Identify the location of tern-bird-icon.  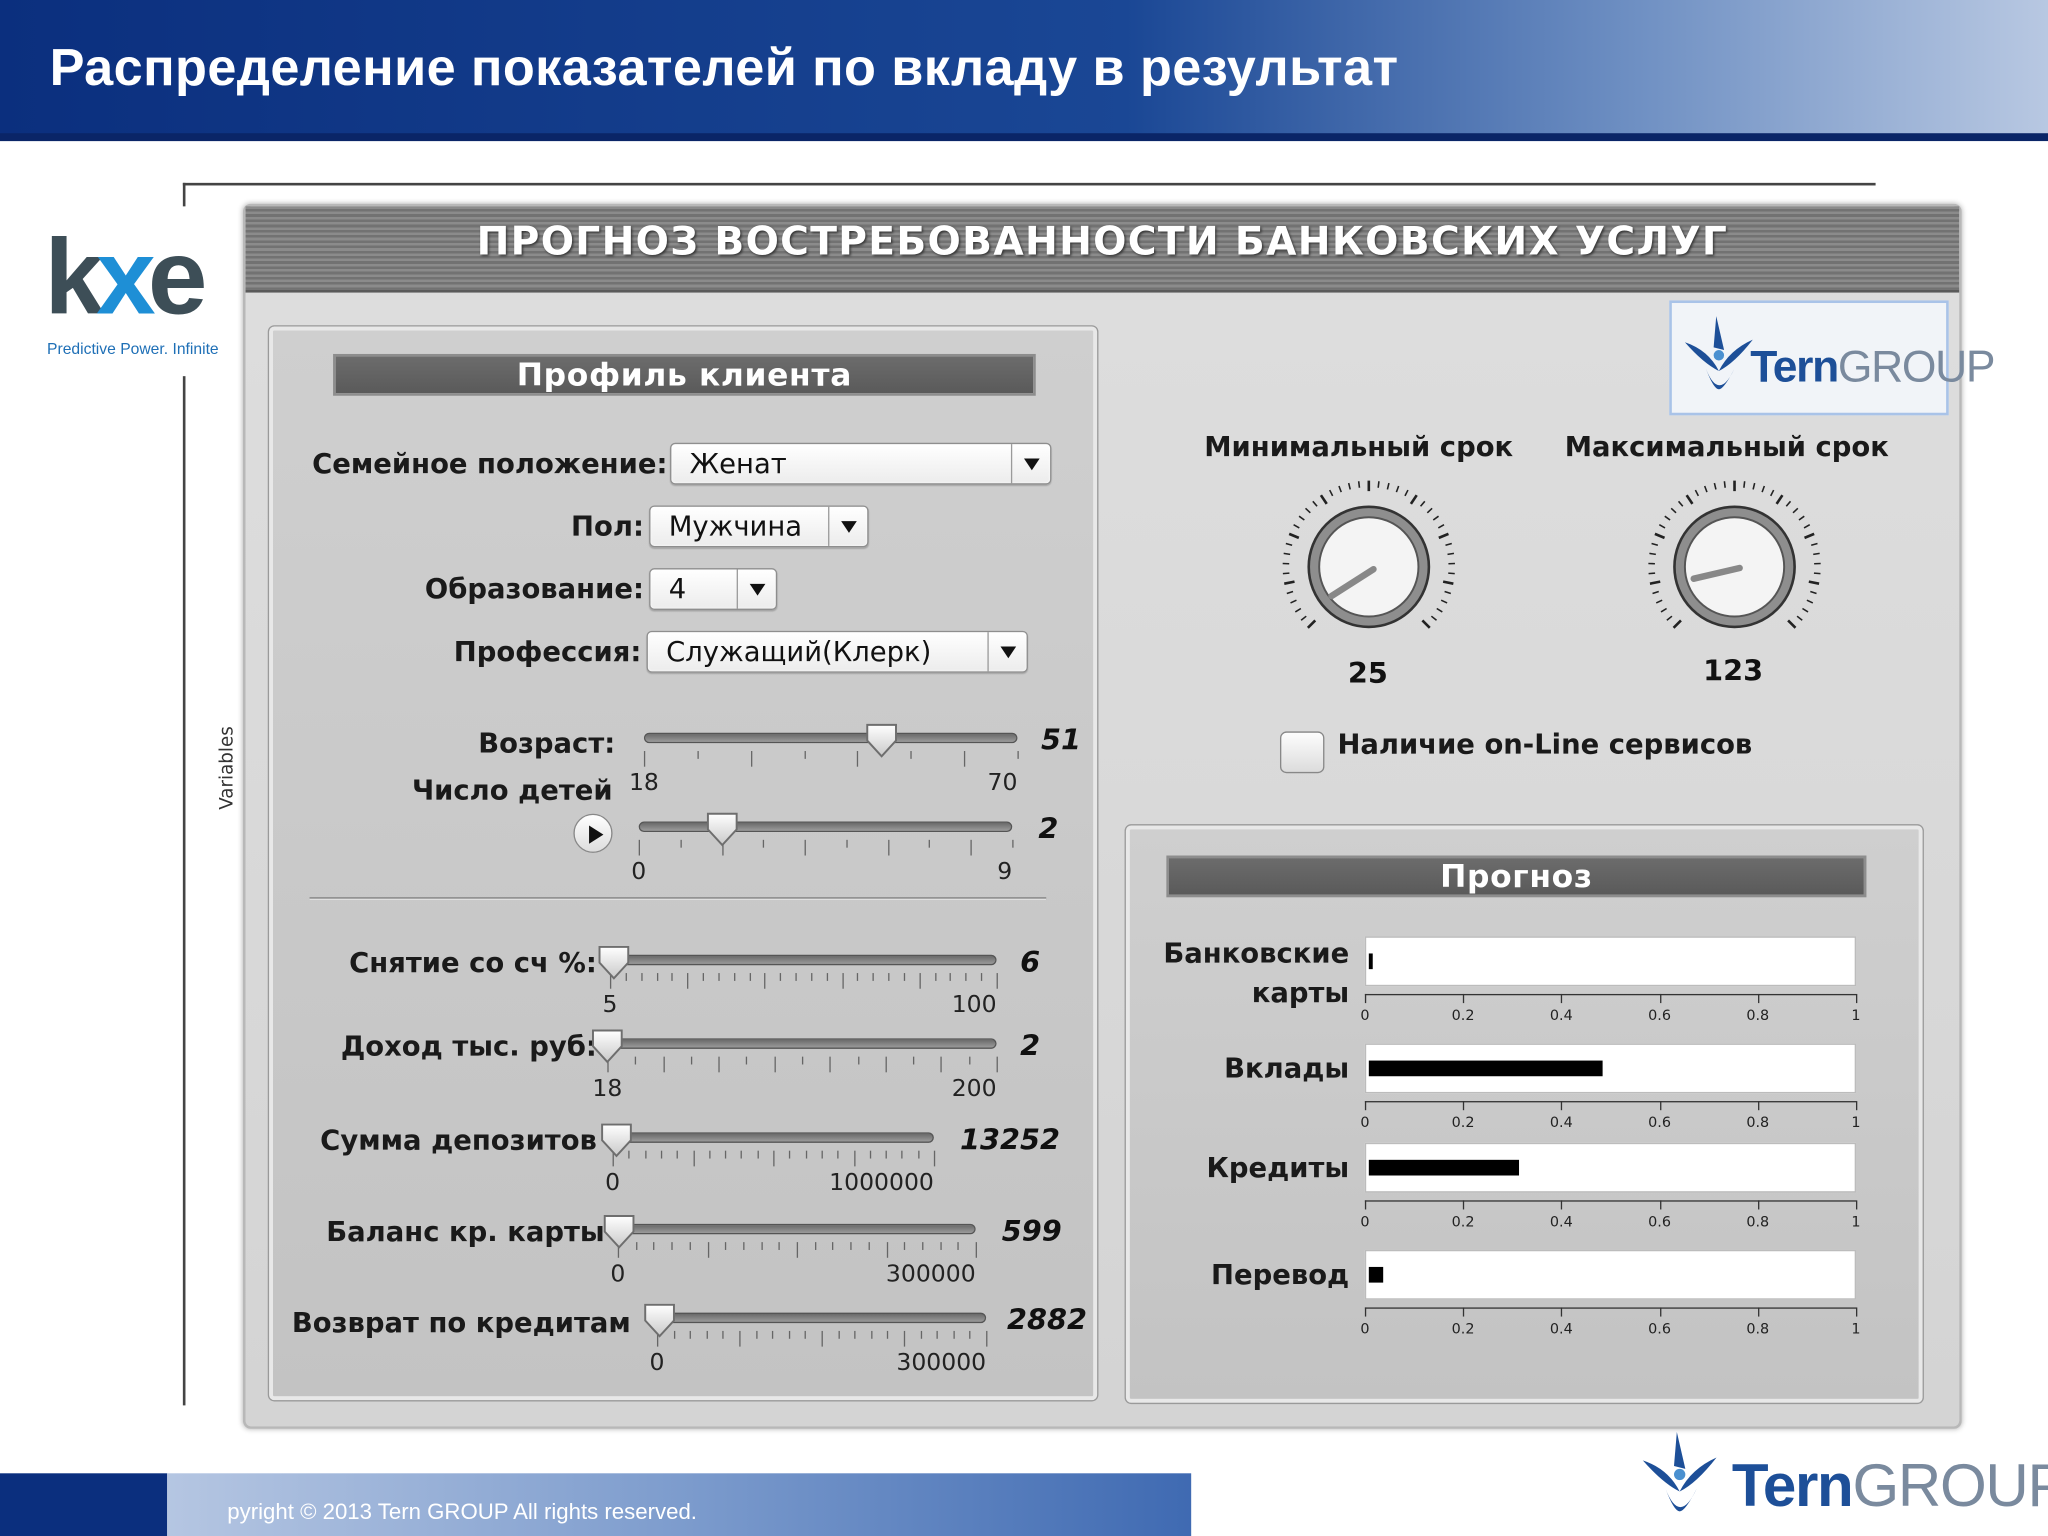
(1718, 353).